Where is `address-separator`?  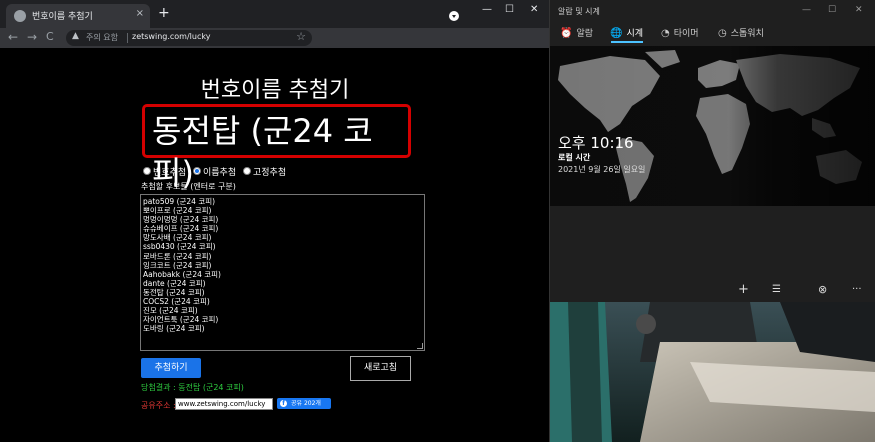
address-separator is located at coordinates (127, 38).